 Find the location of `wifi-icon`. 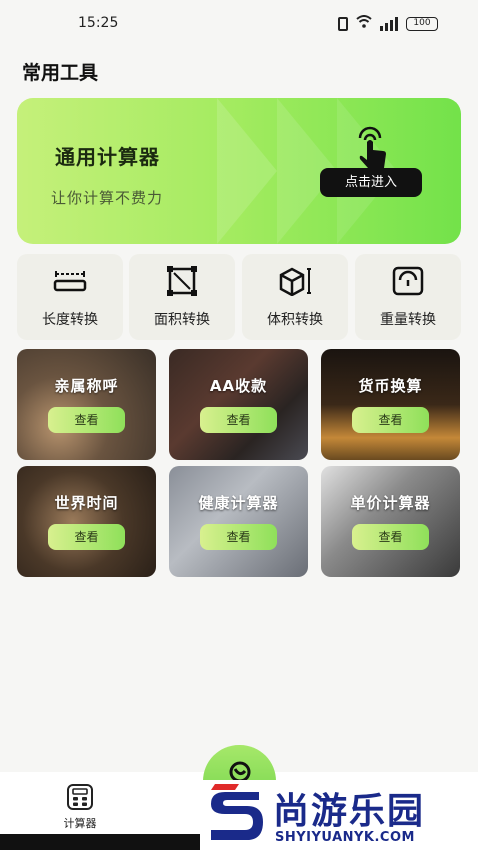

wifi-icon is located at coordinates (364, 23).